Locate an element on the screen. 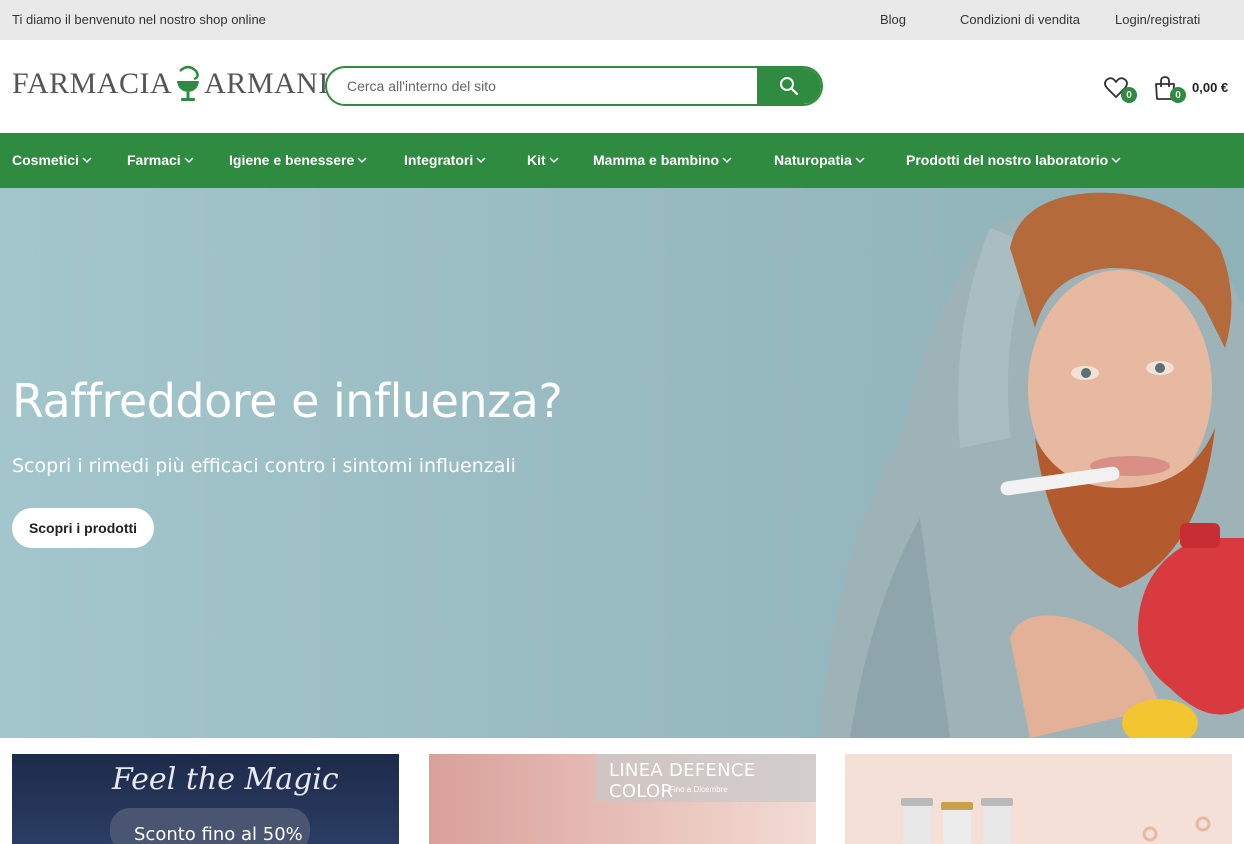  nav-item-label: Igiene e benessere is located at coordinates (292, 160).